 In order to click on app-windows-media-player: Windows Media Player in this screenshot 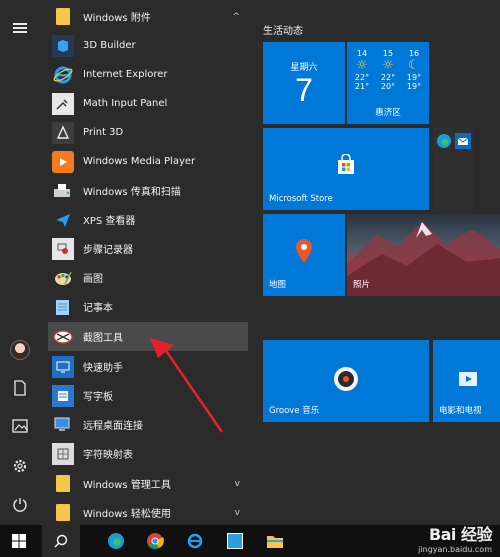, I will do `click(150, 161)`.